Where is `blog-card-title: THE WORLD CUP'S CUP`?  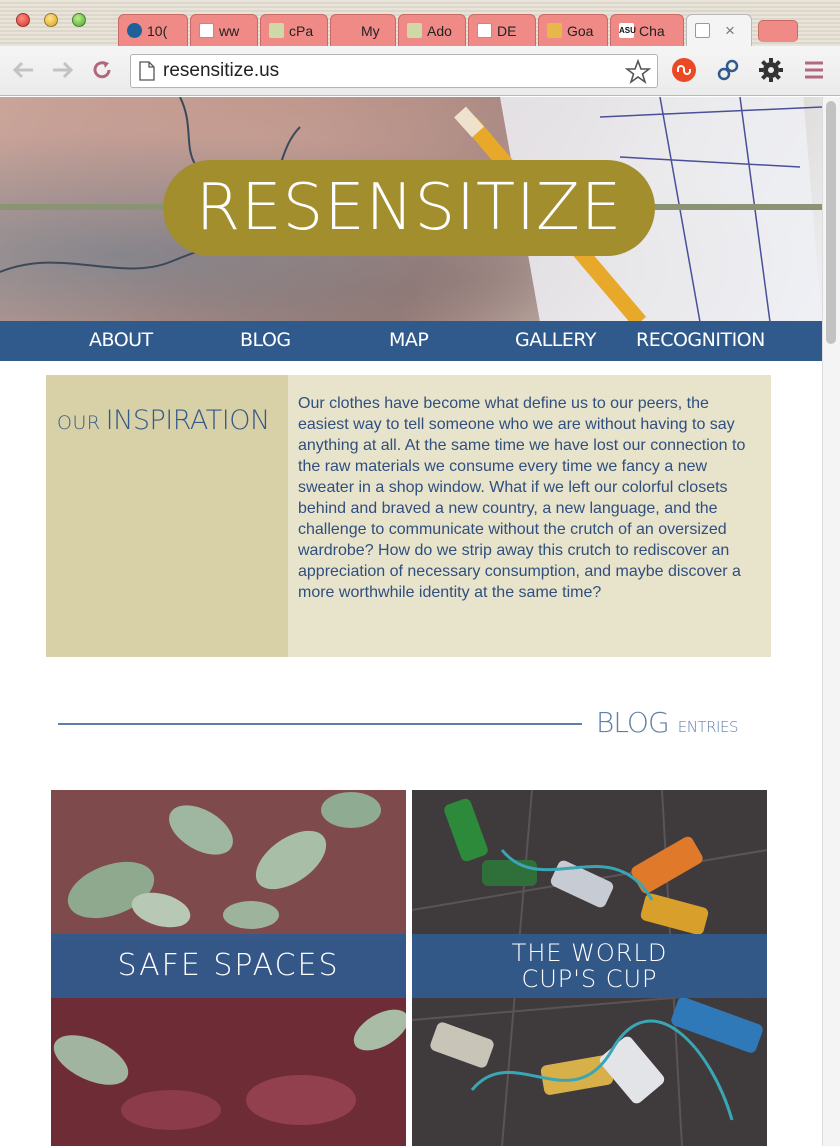 blog-card-title: THE WORLD CUP'S CUP is located at coordinates (589, 966).